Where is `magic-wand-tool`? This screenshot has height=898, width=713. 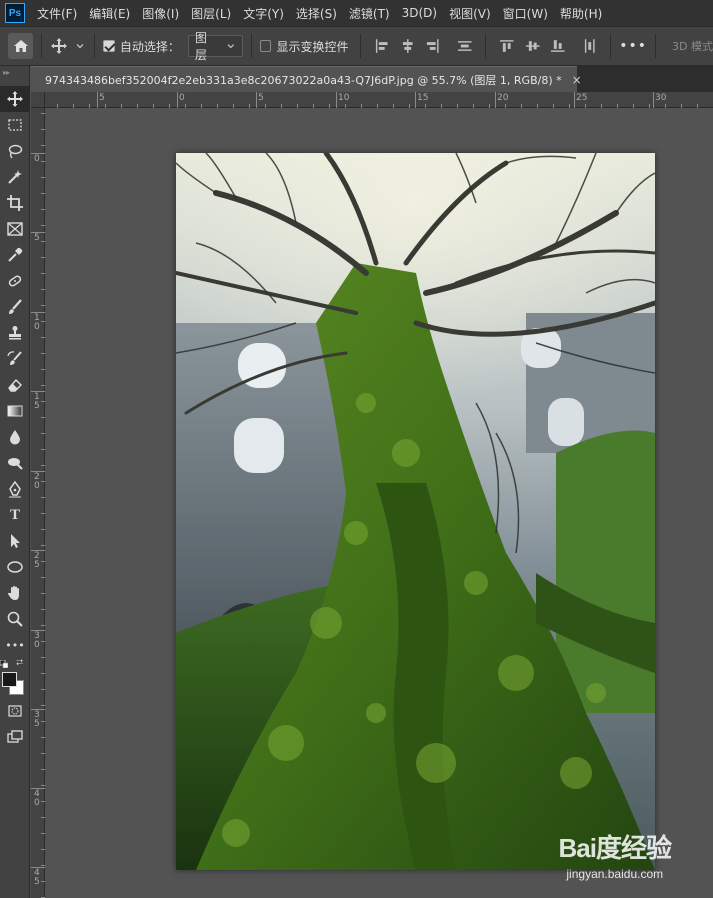
magic-wand-tool is located at coordinates (15, 177).